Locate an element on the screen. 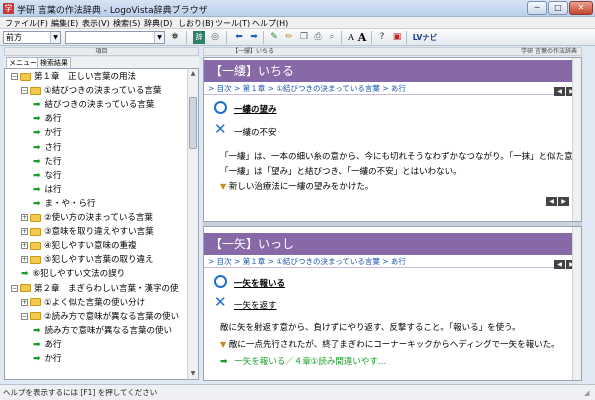 This screenshot has height=400, width=595. zoom-icon: ⌕ is located at coordinates (332, 37).